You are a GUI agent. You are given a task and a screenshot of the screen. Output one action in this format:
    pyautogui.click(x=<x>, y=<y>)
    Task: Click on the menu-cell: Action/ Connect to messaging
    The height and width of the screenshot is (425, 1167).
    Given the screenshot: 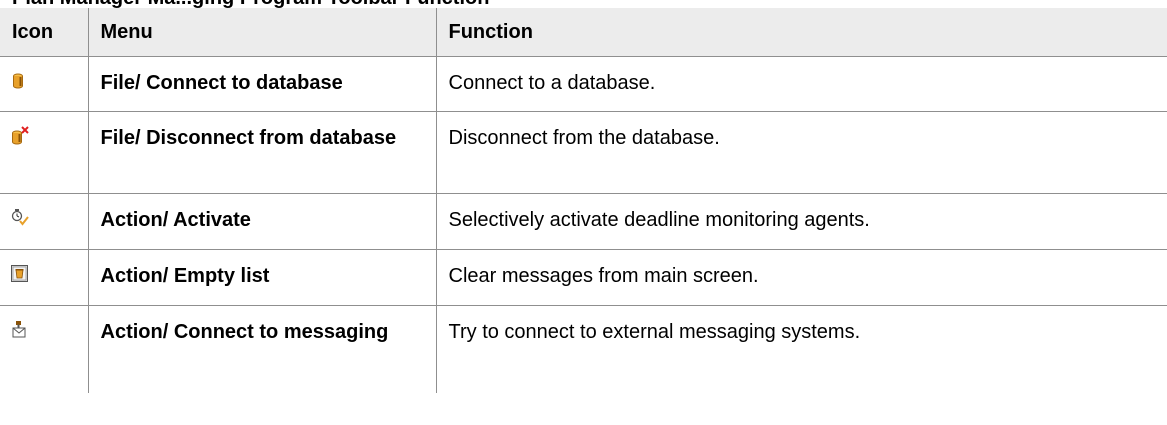 What is the action you would take?
    pyautogui.click(x=262, y=348)
    